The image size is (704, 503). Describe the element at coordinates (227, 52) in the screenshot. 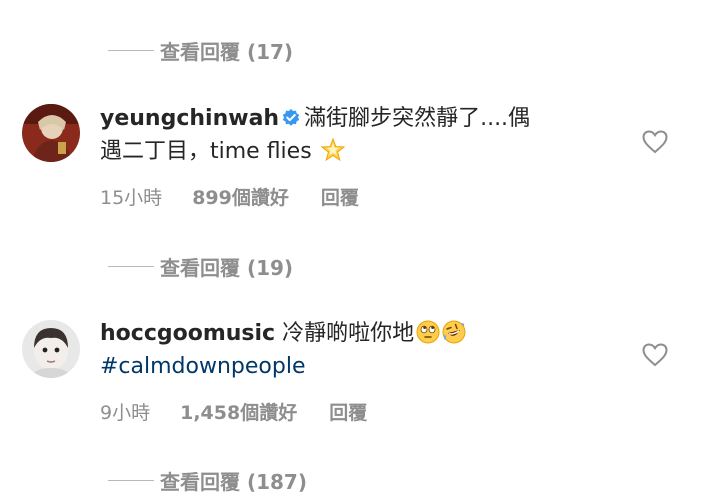

I see `view-replies-label: 查看回覆 (17)` at that location.